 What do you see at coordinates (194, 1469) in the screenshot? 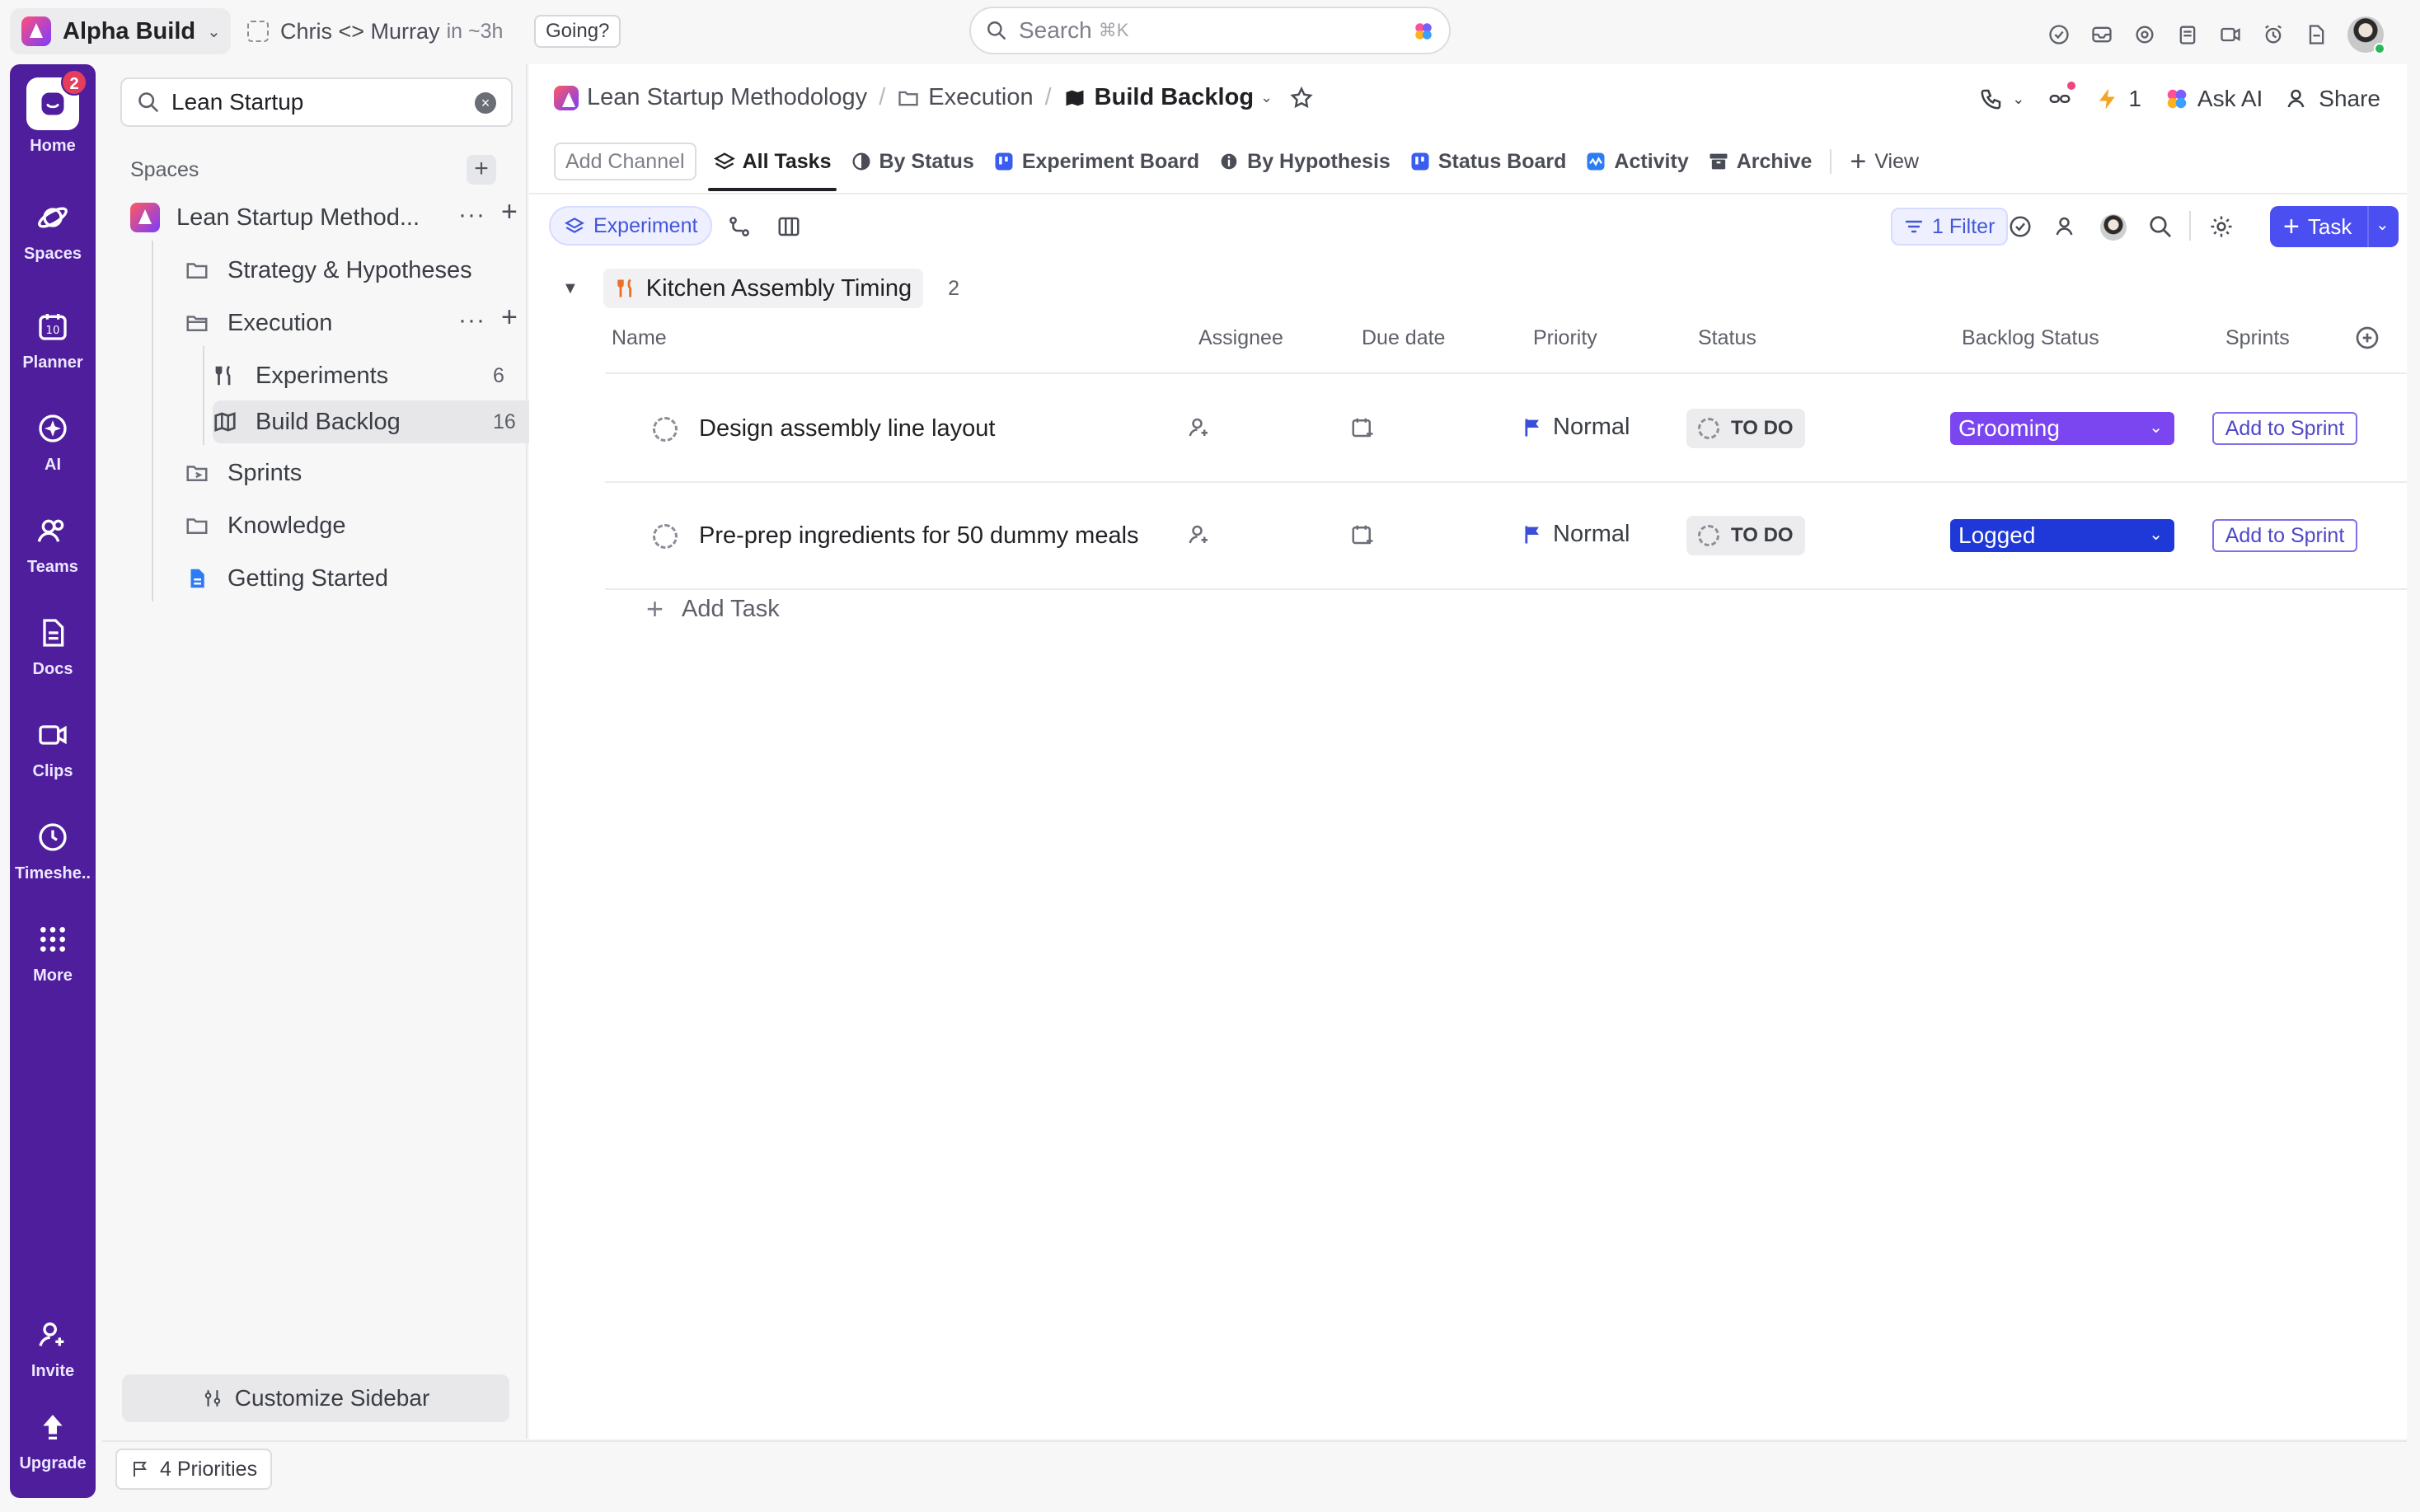
I see `priorities-button: 4 Priorities` at bounding box center [194, 1469].